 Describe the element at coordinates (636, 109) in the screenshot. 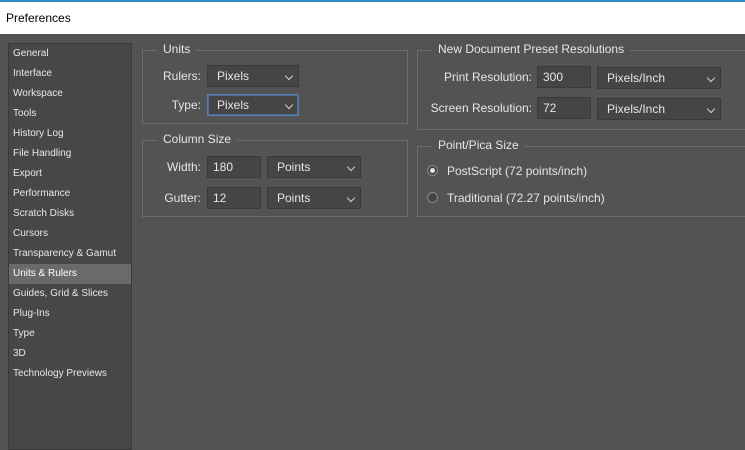

I see `screen-resolution-unit-value: Pixels/Inch` at that location.